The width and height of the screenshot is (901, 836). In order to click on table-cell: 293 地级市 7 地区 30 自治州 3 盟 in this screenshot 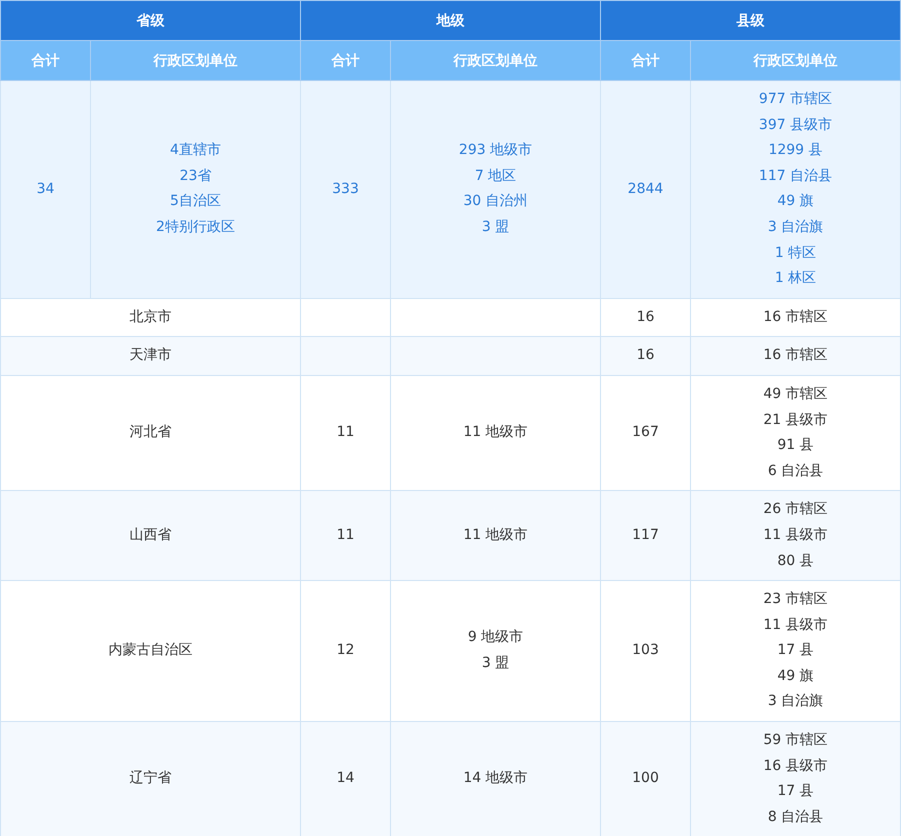, I will do `click(495, 189)`.